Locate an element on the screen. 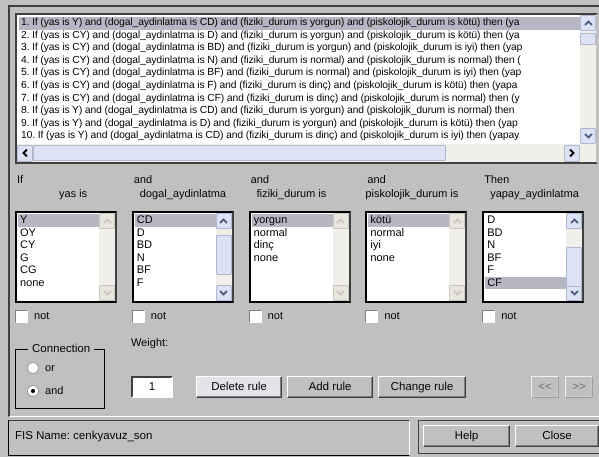 This screenshot has width=599, height=457. rule-action-button: Delete rule is located at coordinates (239, 387).